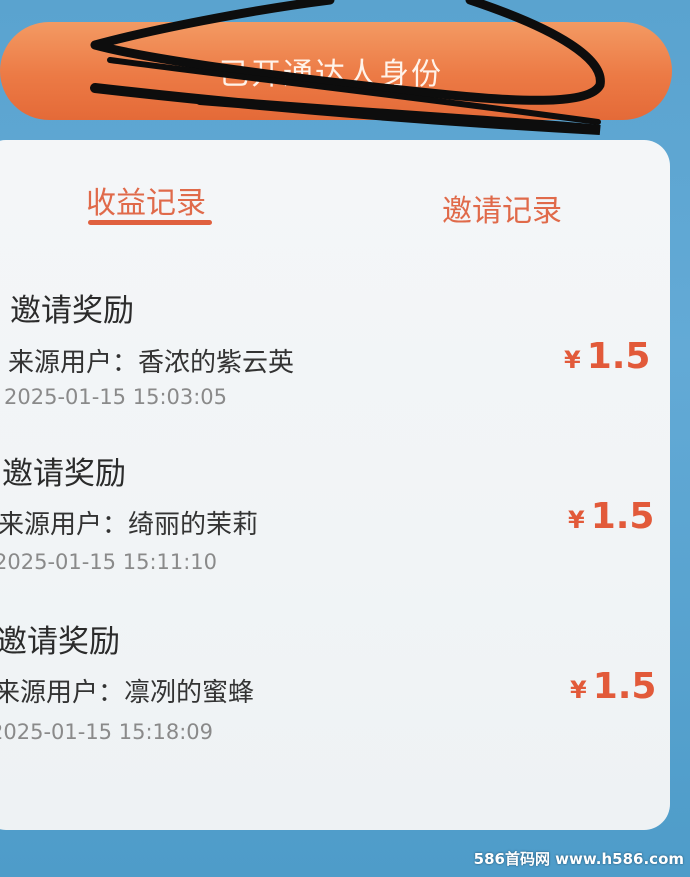  I want to click on record-time: 2025-01-15 15:11:10, so click(109, 562).